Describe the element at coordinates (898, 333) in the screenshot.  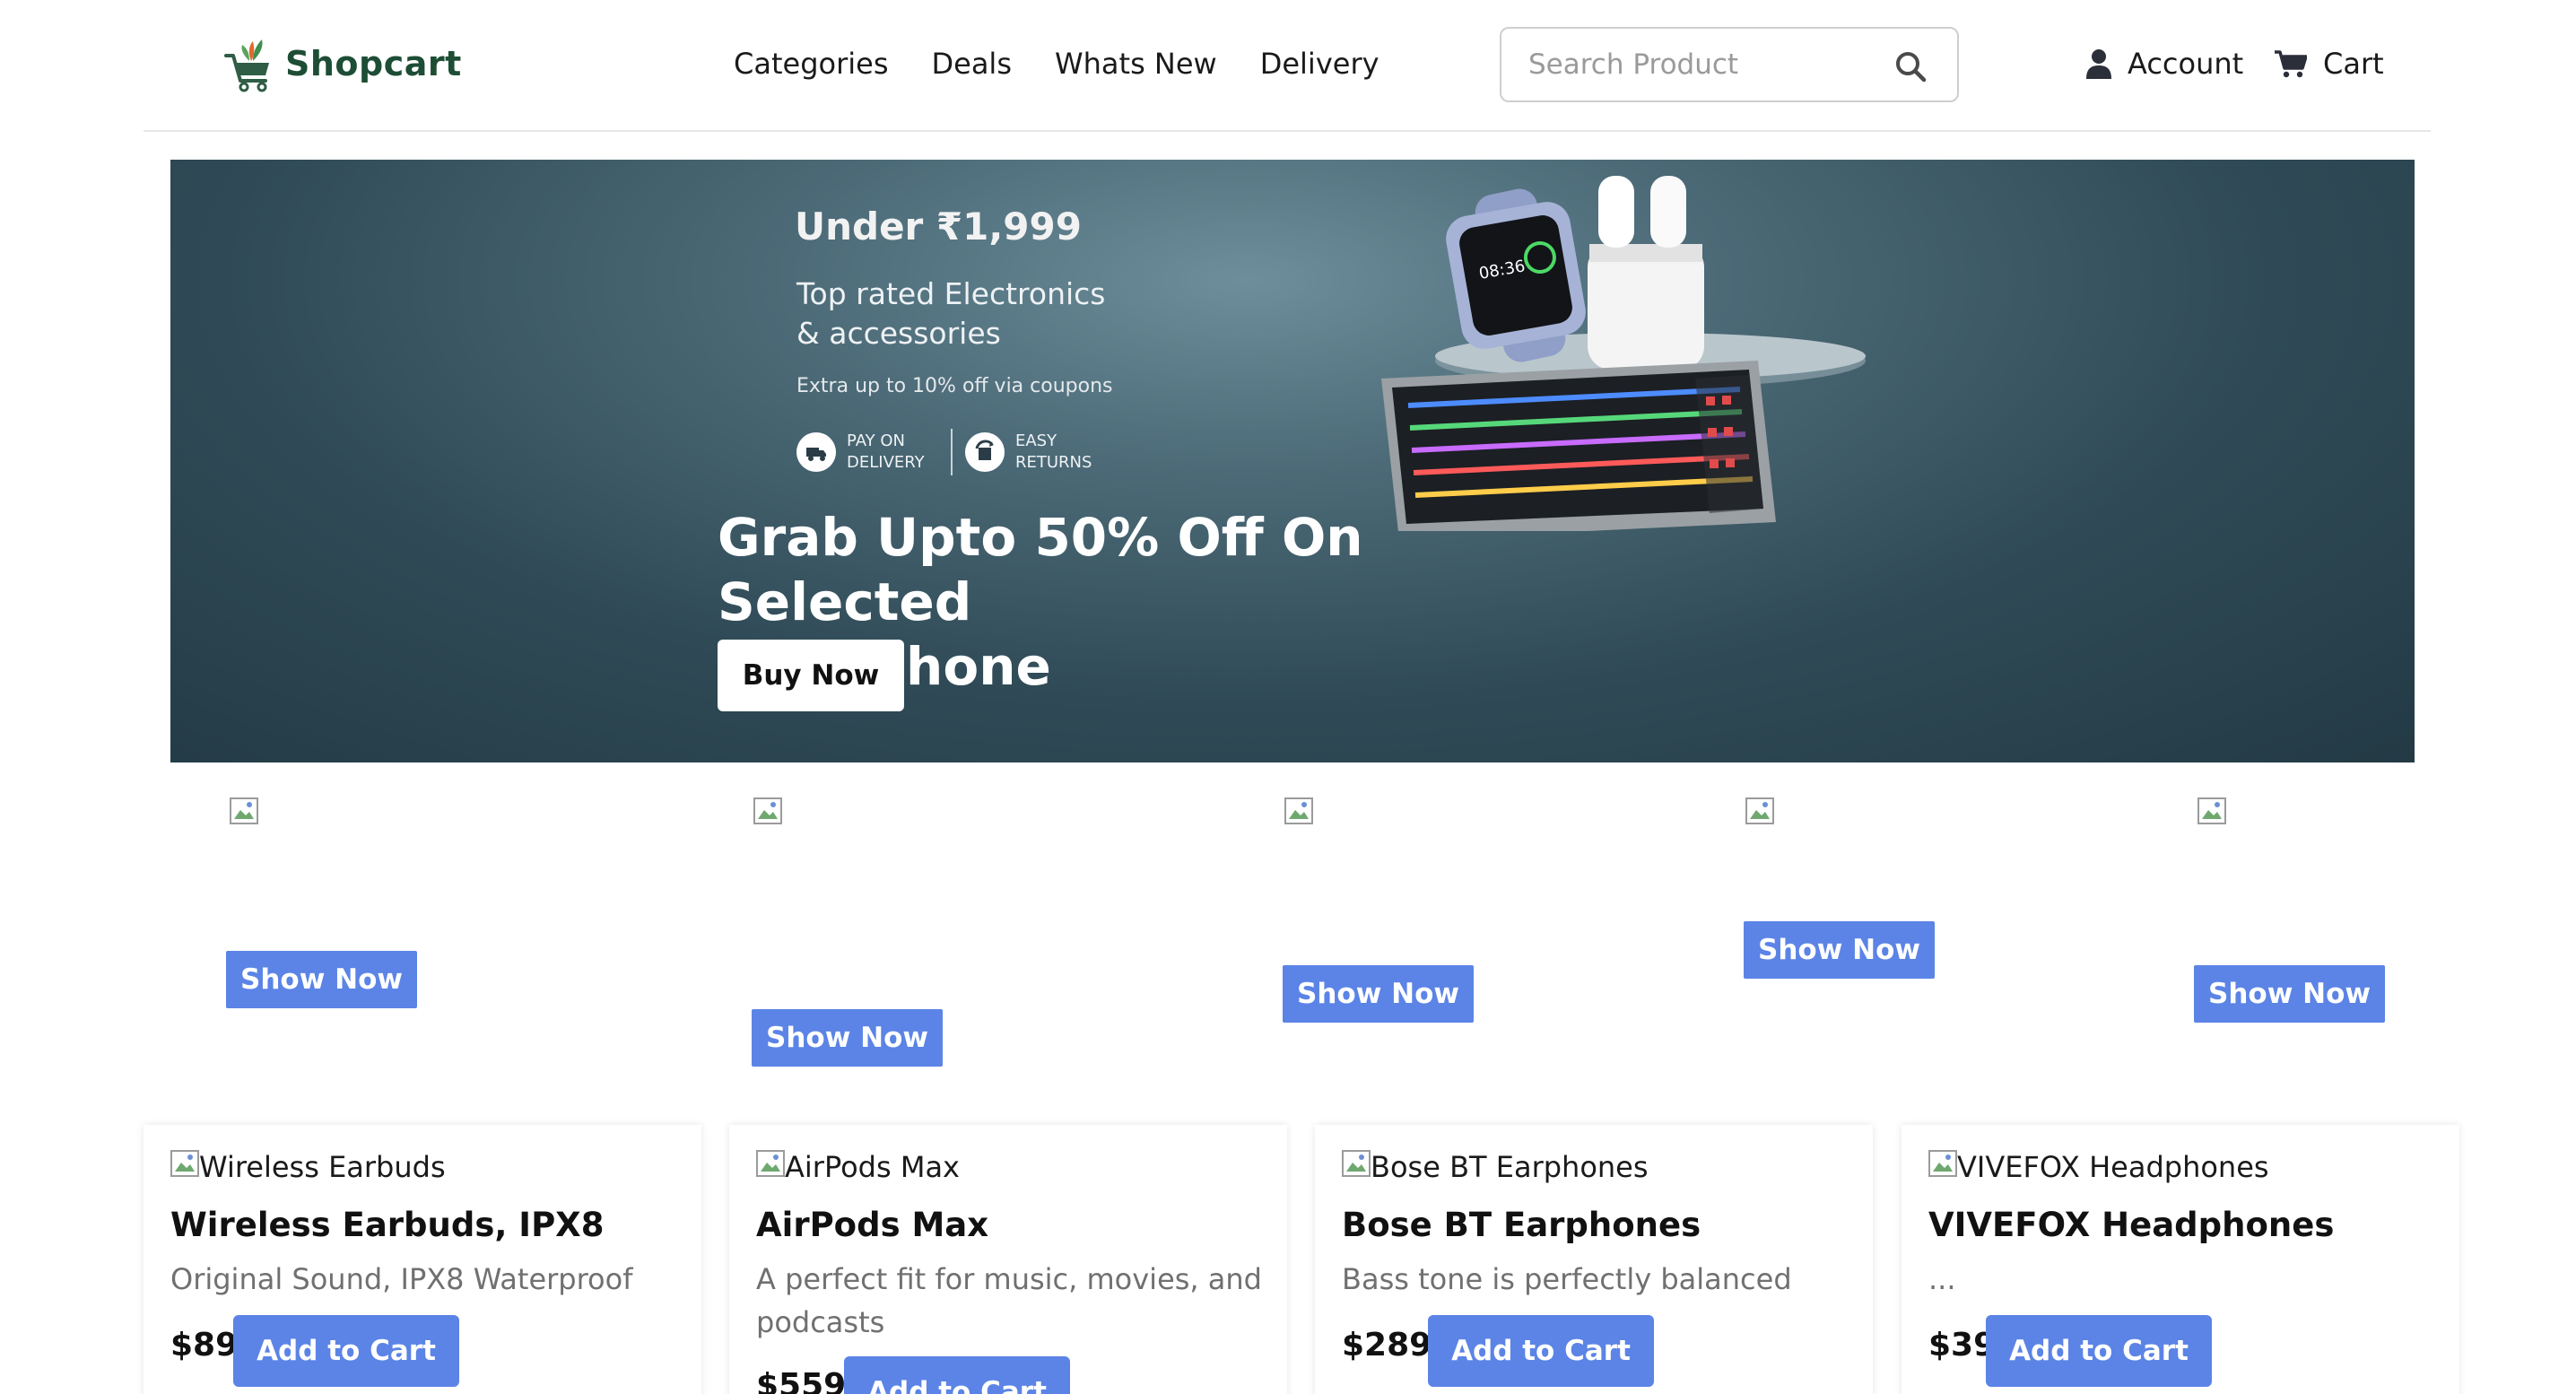
I see `hero-subheading-line2: & accessories` at that location.